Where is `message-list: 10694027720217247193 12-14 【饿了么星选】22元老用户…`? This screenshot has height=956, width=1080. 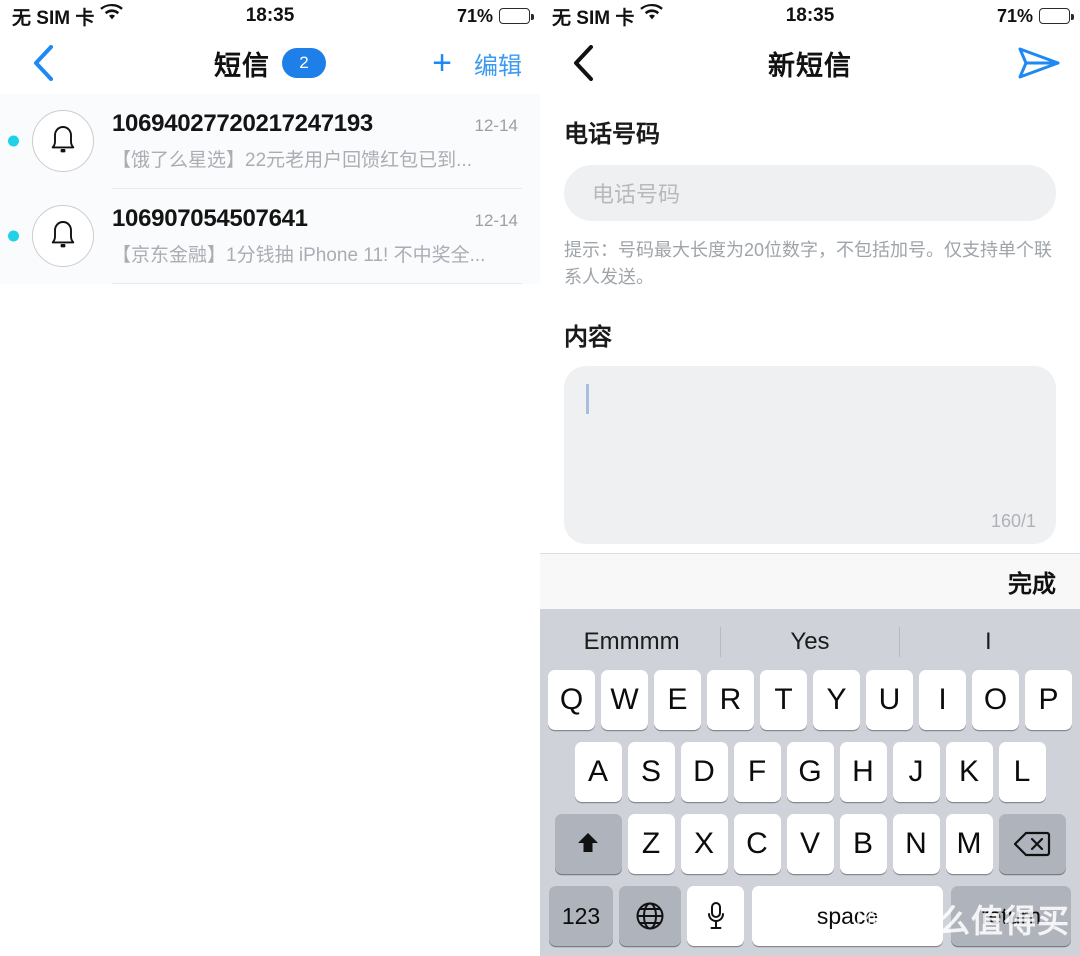 message-list: 10694027720217247193 12-14 【饿了么星选】22元老用户… is located at coordinates (270, 189).